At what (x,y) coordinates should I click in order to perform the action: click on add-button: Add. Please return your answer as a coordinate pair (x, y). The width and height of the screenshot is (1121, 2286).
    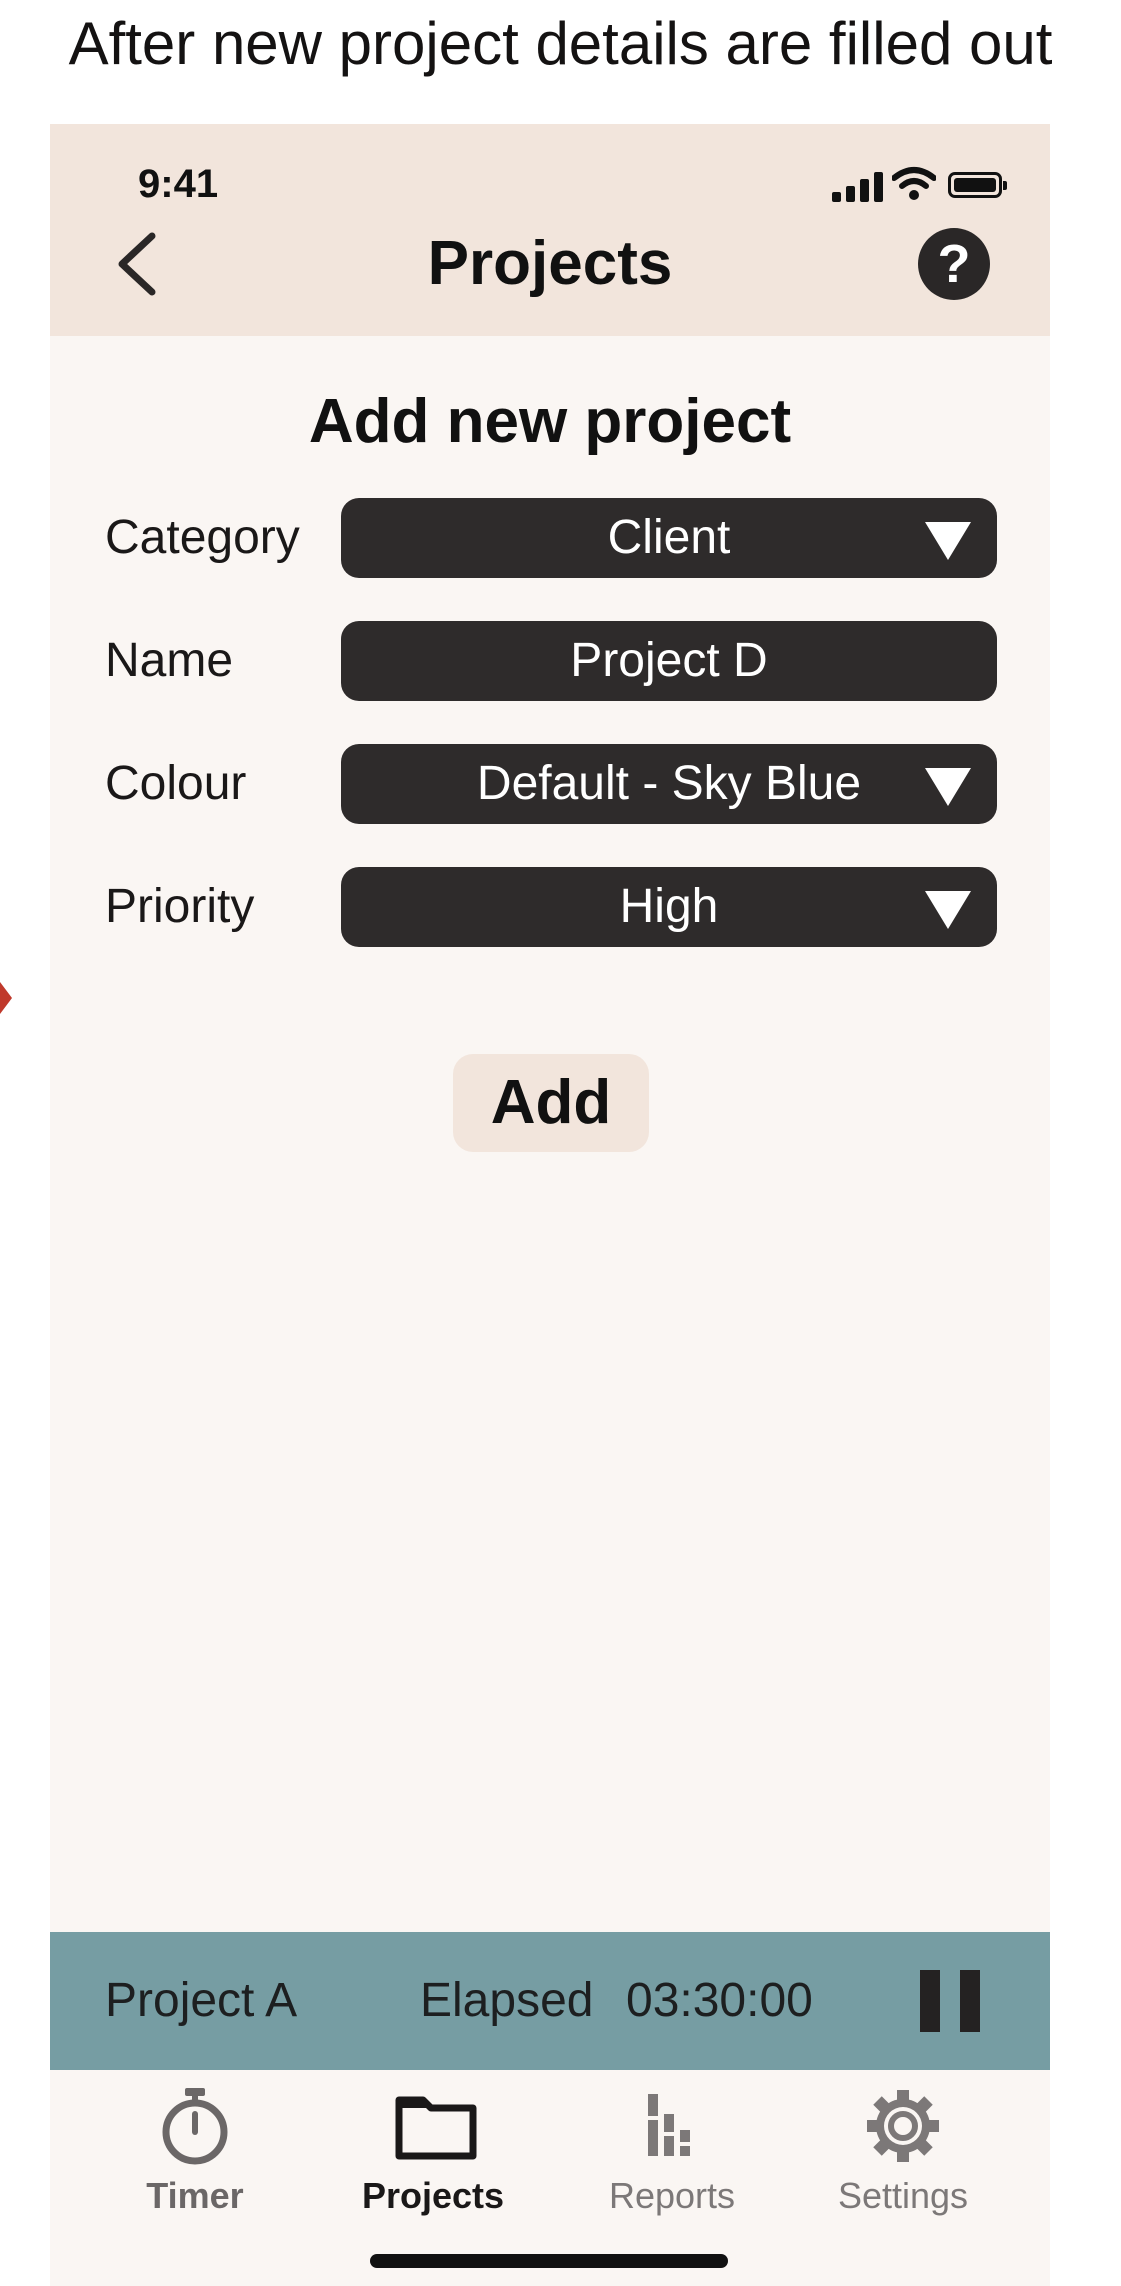
    Looking at the image, I should click on (551, 1103).